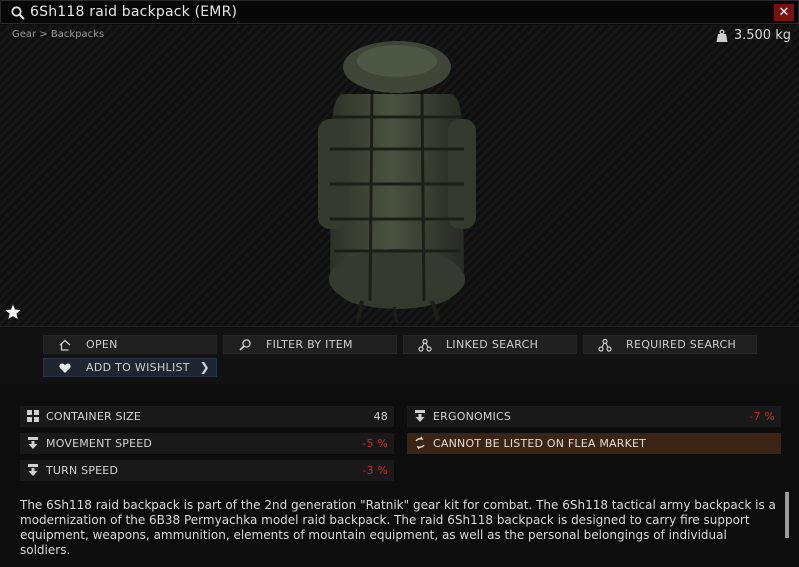 This screenshot has width=799, height=567. Describe the element at coordinates (420, 443) in the screenshot. I see `flea-market-icon` at that location.